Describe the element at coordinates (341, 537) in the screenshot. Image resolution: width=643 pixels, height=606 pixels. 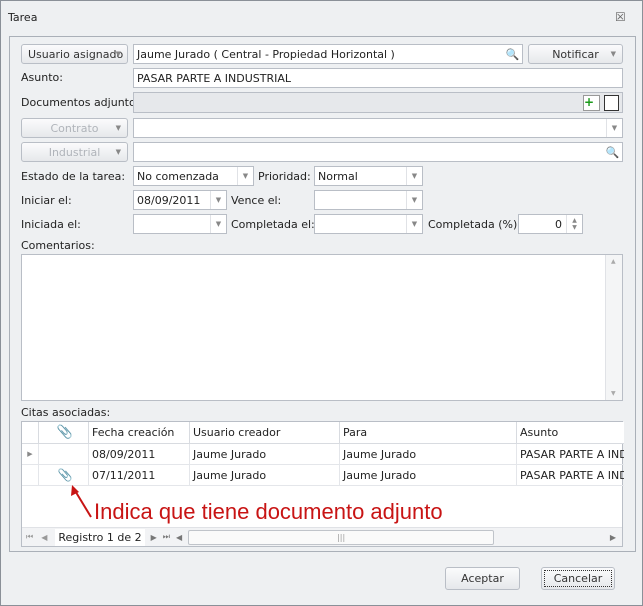
I see `horizontal-scrollbar-thumb: |||` at that location.